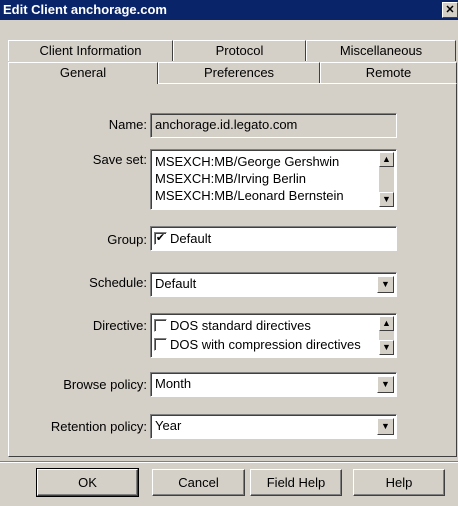 This screenshot has width=458, height=506. What do you see at coordinates (399, 482) in the screenshot?
I see `help-button: Help` at bounding box center [399, 482].